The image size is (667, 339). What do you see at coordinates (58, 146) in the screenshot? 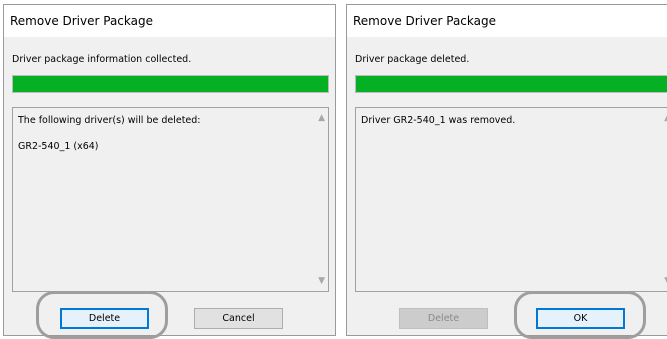
I see `list-line: GR2-540_1 (x64)` at bounding box center [58, 146].